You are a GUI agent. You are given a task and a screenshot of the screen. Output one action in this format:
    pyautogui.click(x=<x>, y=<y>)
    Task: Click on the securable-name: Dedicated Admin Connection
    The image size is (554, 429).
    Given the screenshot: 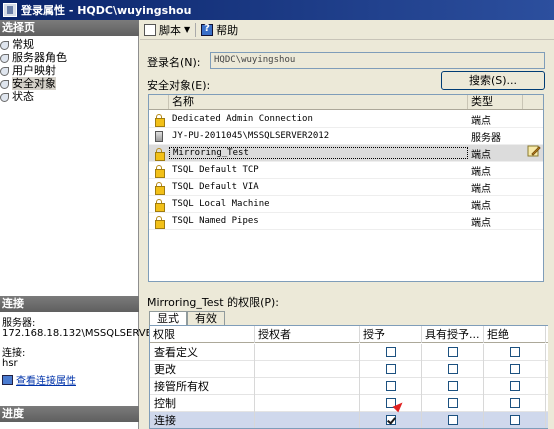 What is the action you would take?
    pyautogui.click(x=242, y=119)
    